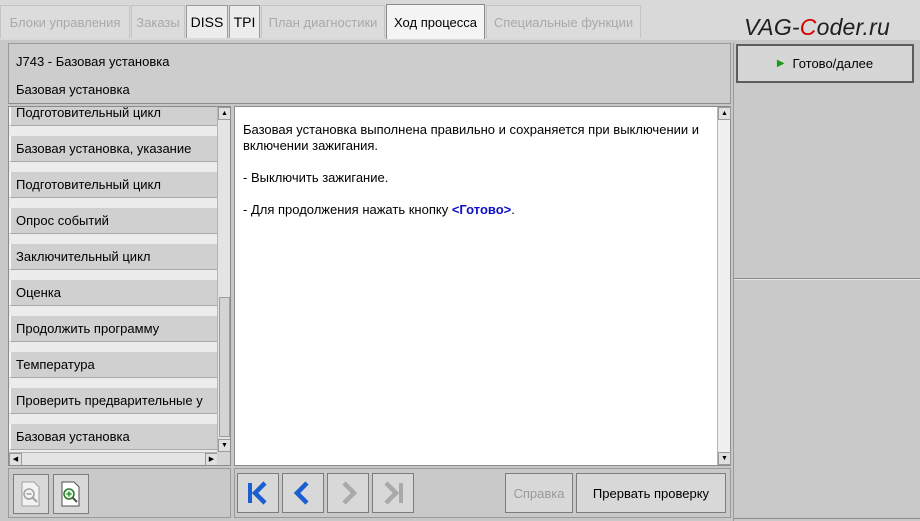  What do you see at coordinates (113, 293) in the screenshot?
I see `list-item: Оценка` at bounding box center [113, 293].